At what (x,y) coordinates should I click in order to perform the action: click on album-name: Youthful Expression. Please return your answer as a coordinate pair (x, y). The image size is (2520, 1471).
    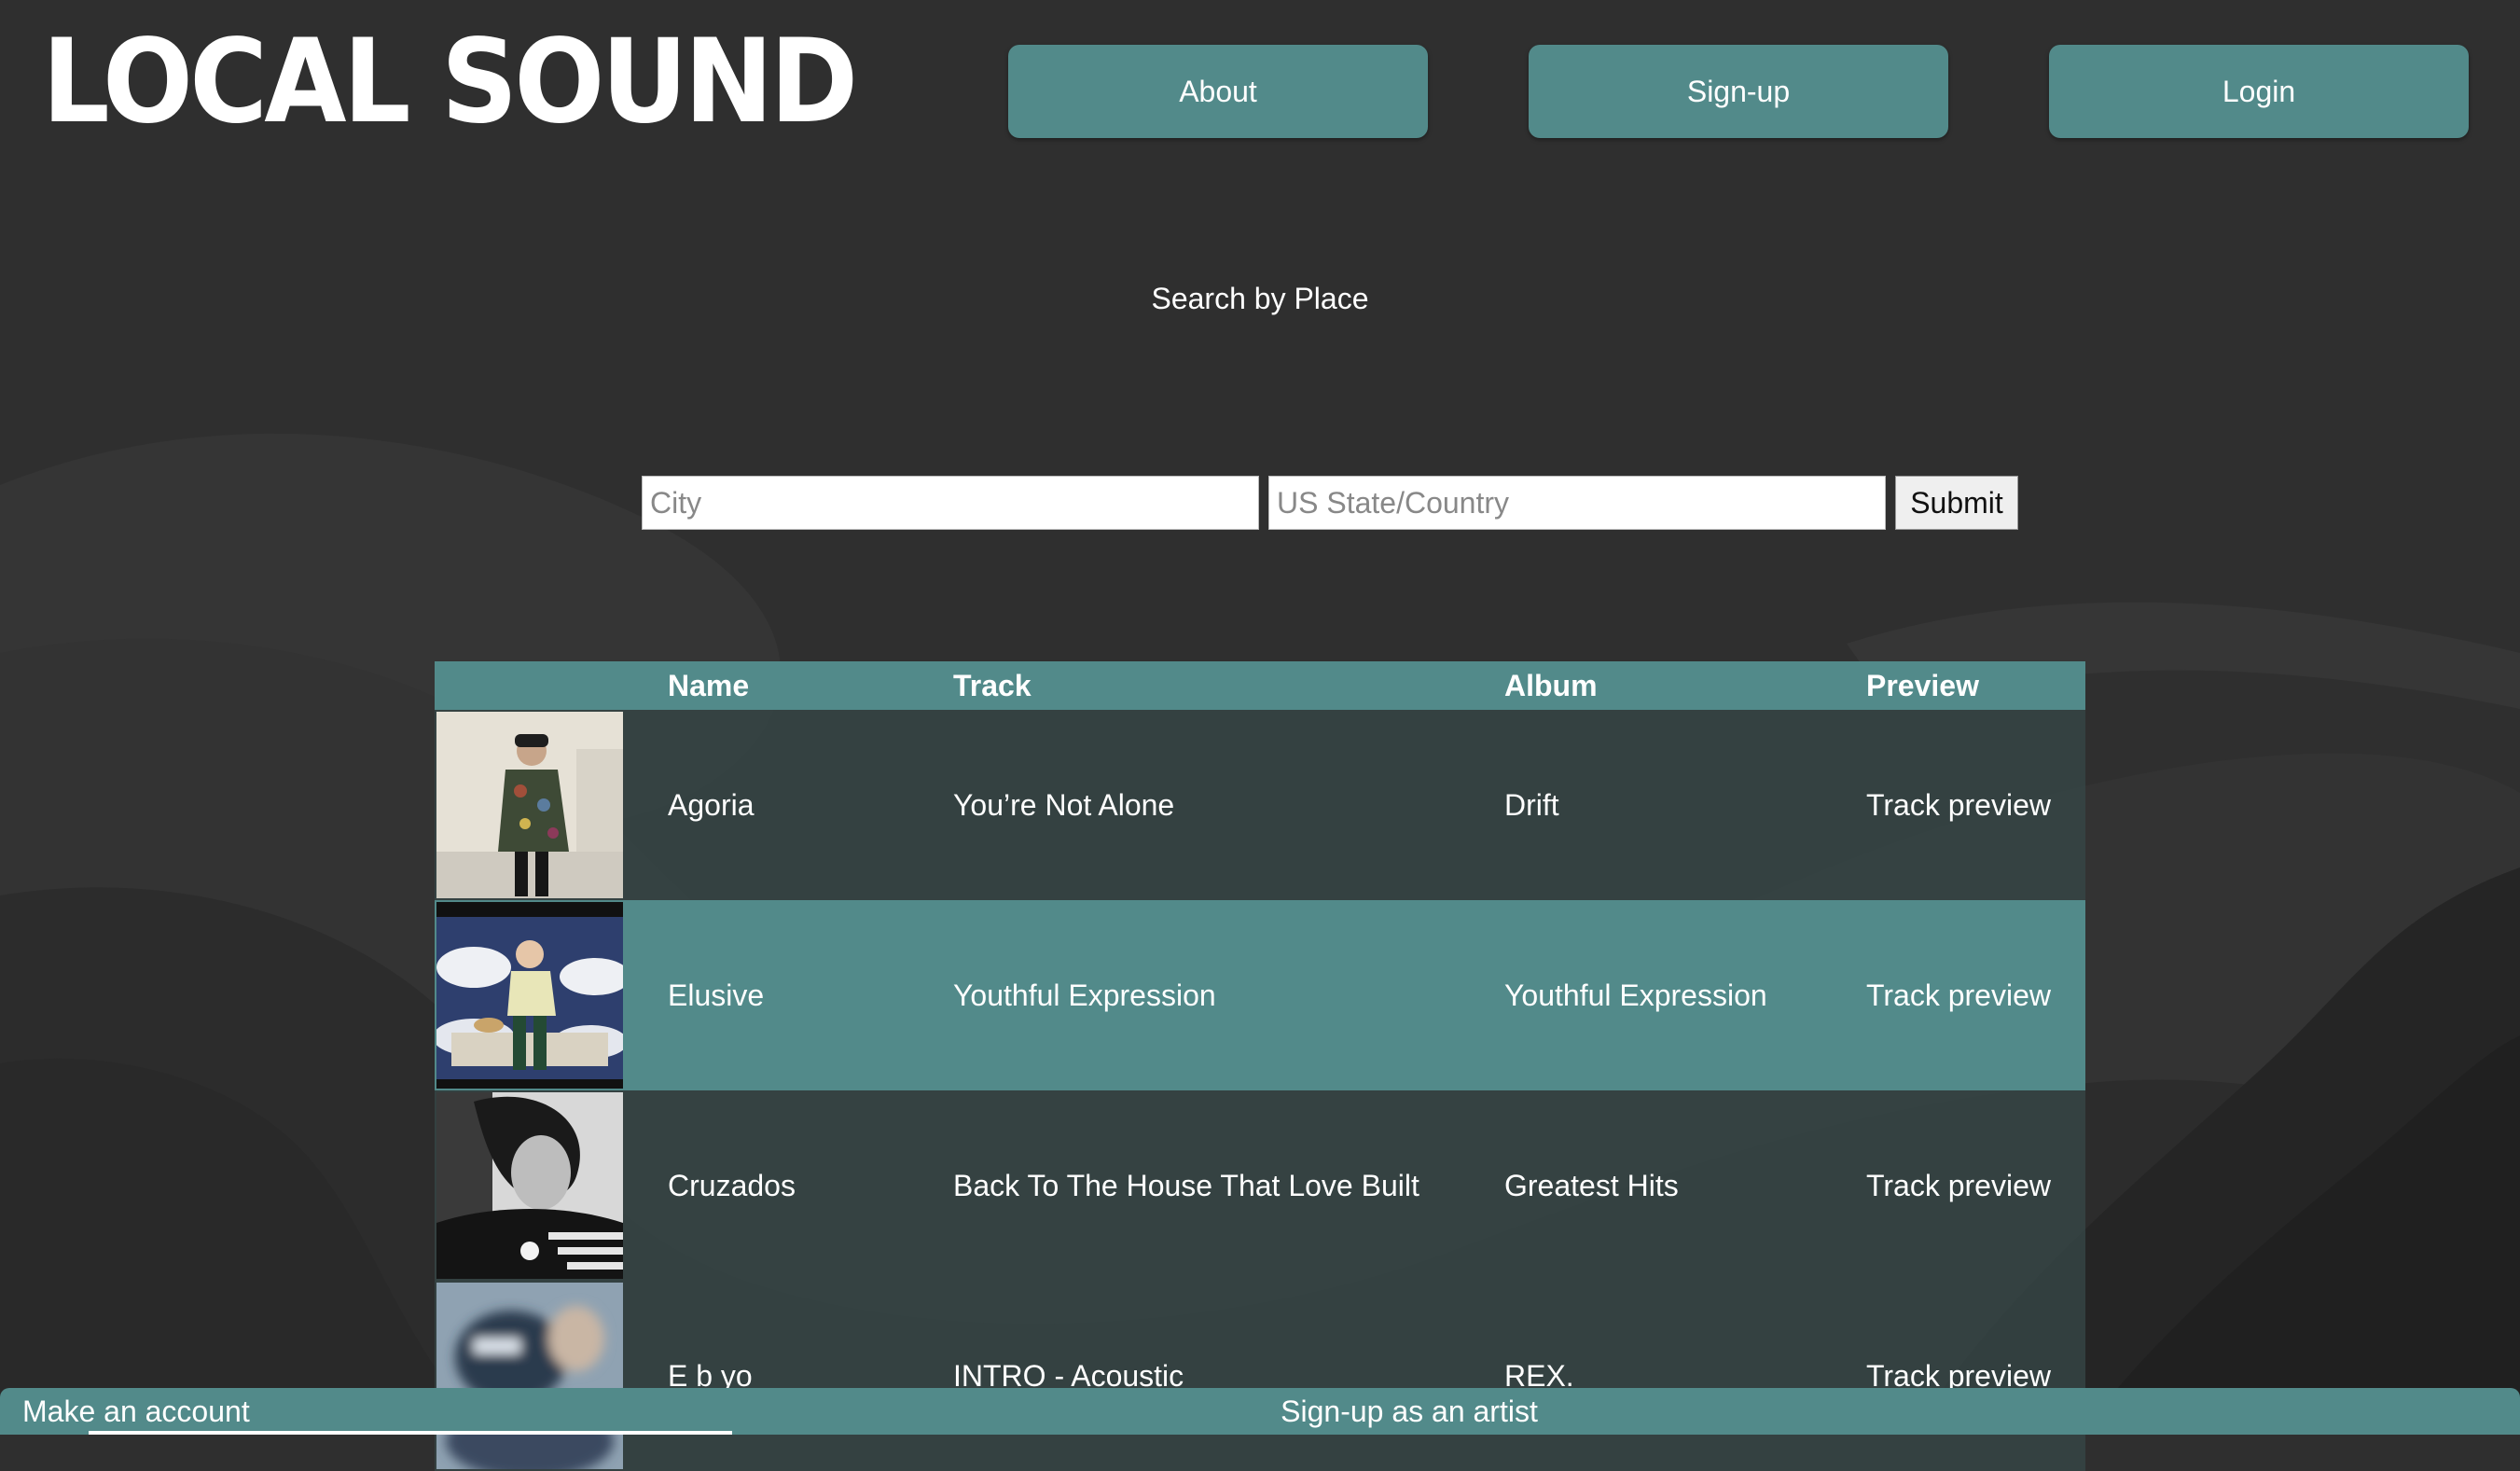
    Looking at the image, I should click on (1635, 995).